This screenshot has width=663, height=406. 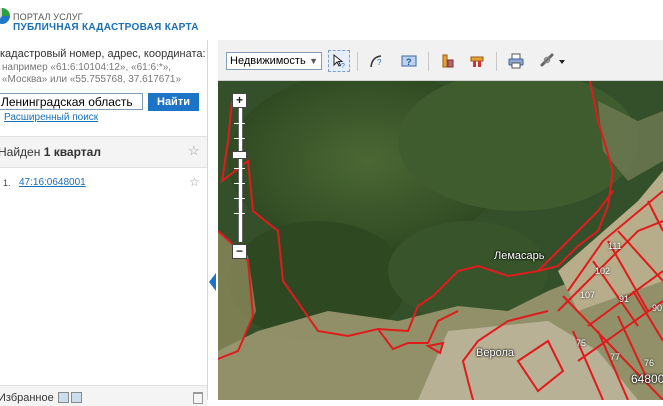 I want to click on find-button: Найти, so click(x=173, y=102).